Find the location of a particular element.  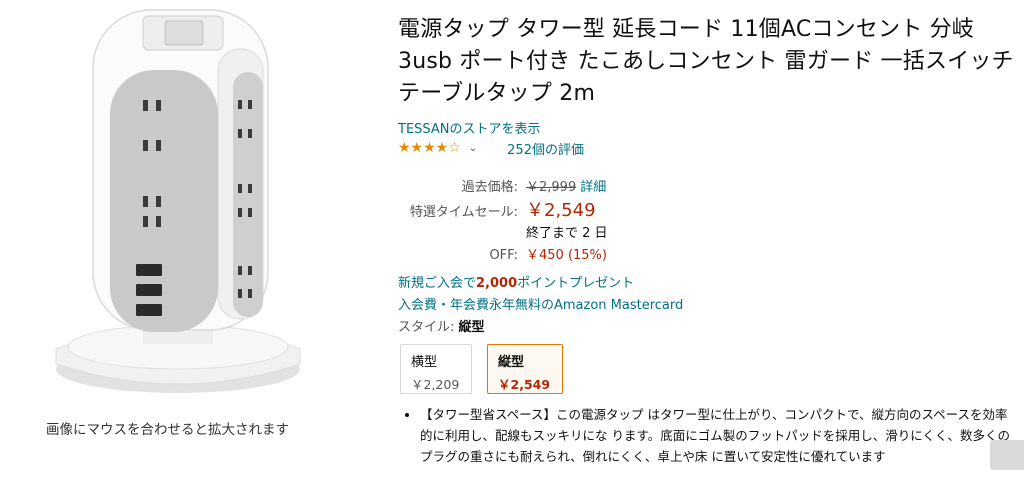

sale-price-label: 特選タイムセール: is located at coordinates (463, 212).